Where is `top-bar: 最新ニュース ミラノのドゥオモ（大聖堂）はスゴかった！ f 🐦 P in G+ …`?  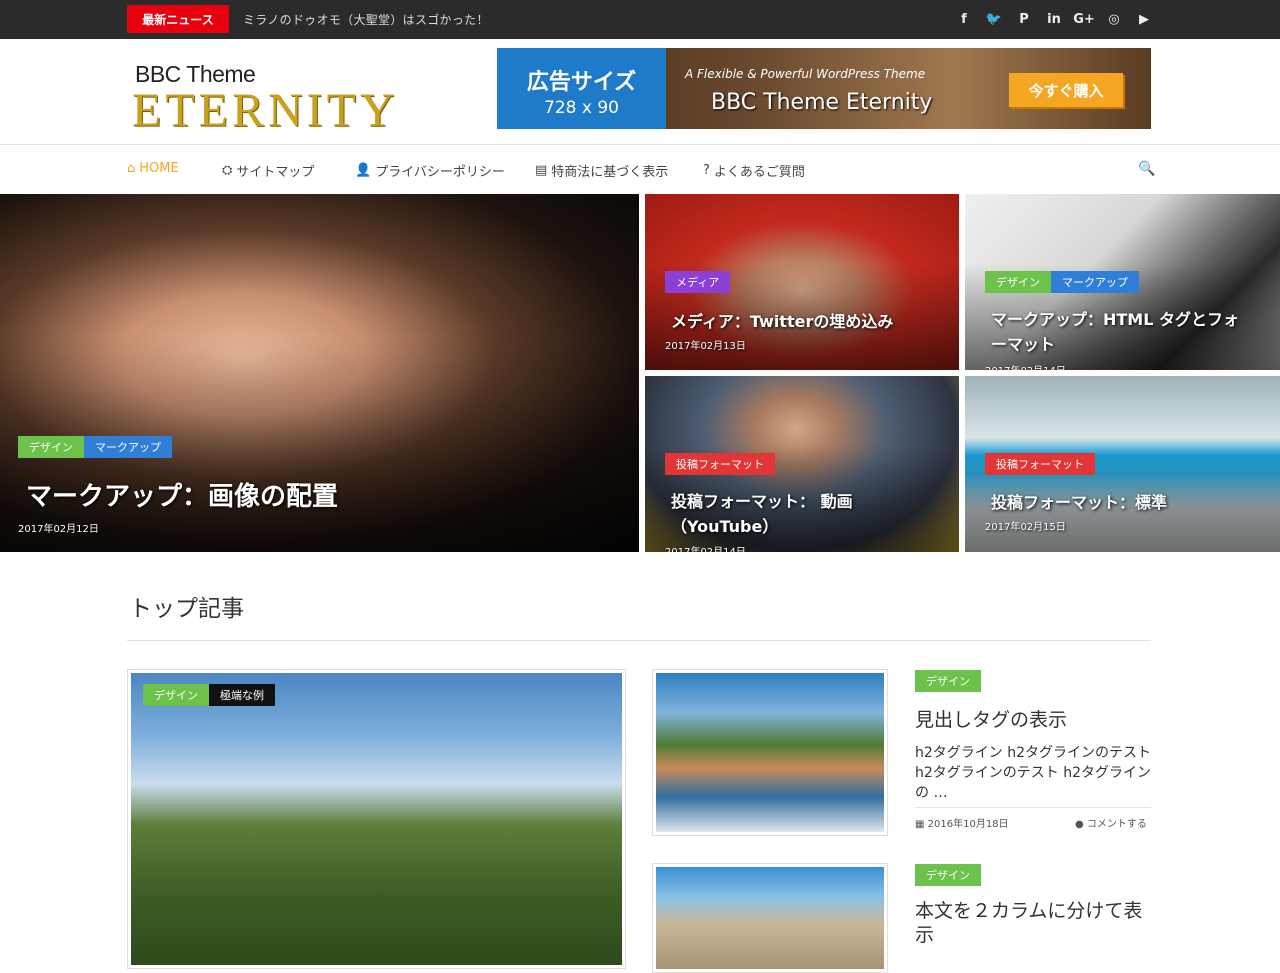 top-bar: 最新ニュース ミラノのドゥオモ（大聖堂）はスゴかった！ f 🐦 P in G+ … is located at coordinates (640, 19).